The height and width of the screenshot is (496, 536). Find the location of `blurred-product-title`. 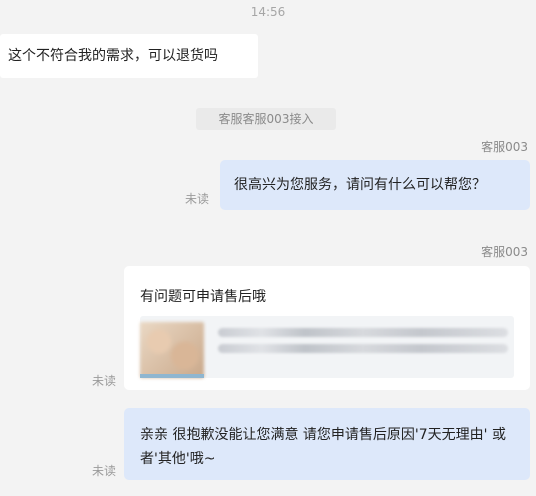

blurred-product-title is located at coordinates (363, 332).